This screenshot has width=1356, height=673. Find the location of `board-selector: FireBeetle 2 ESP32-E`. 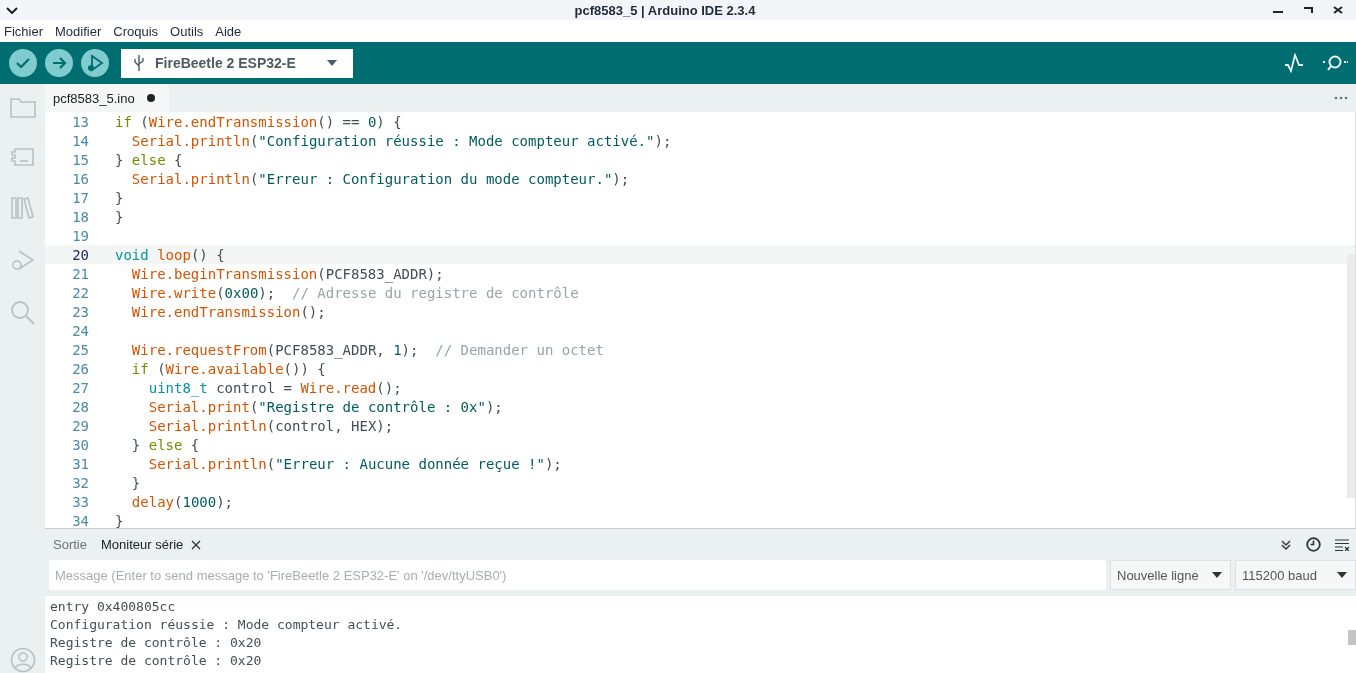

board-selector: FireBeetle 2 ESP32-E is located at coordinates (237, 63).